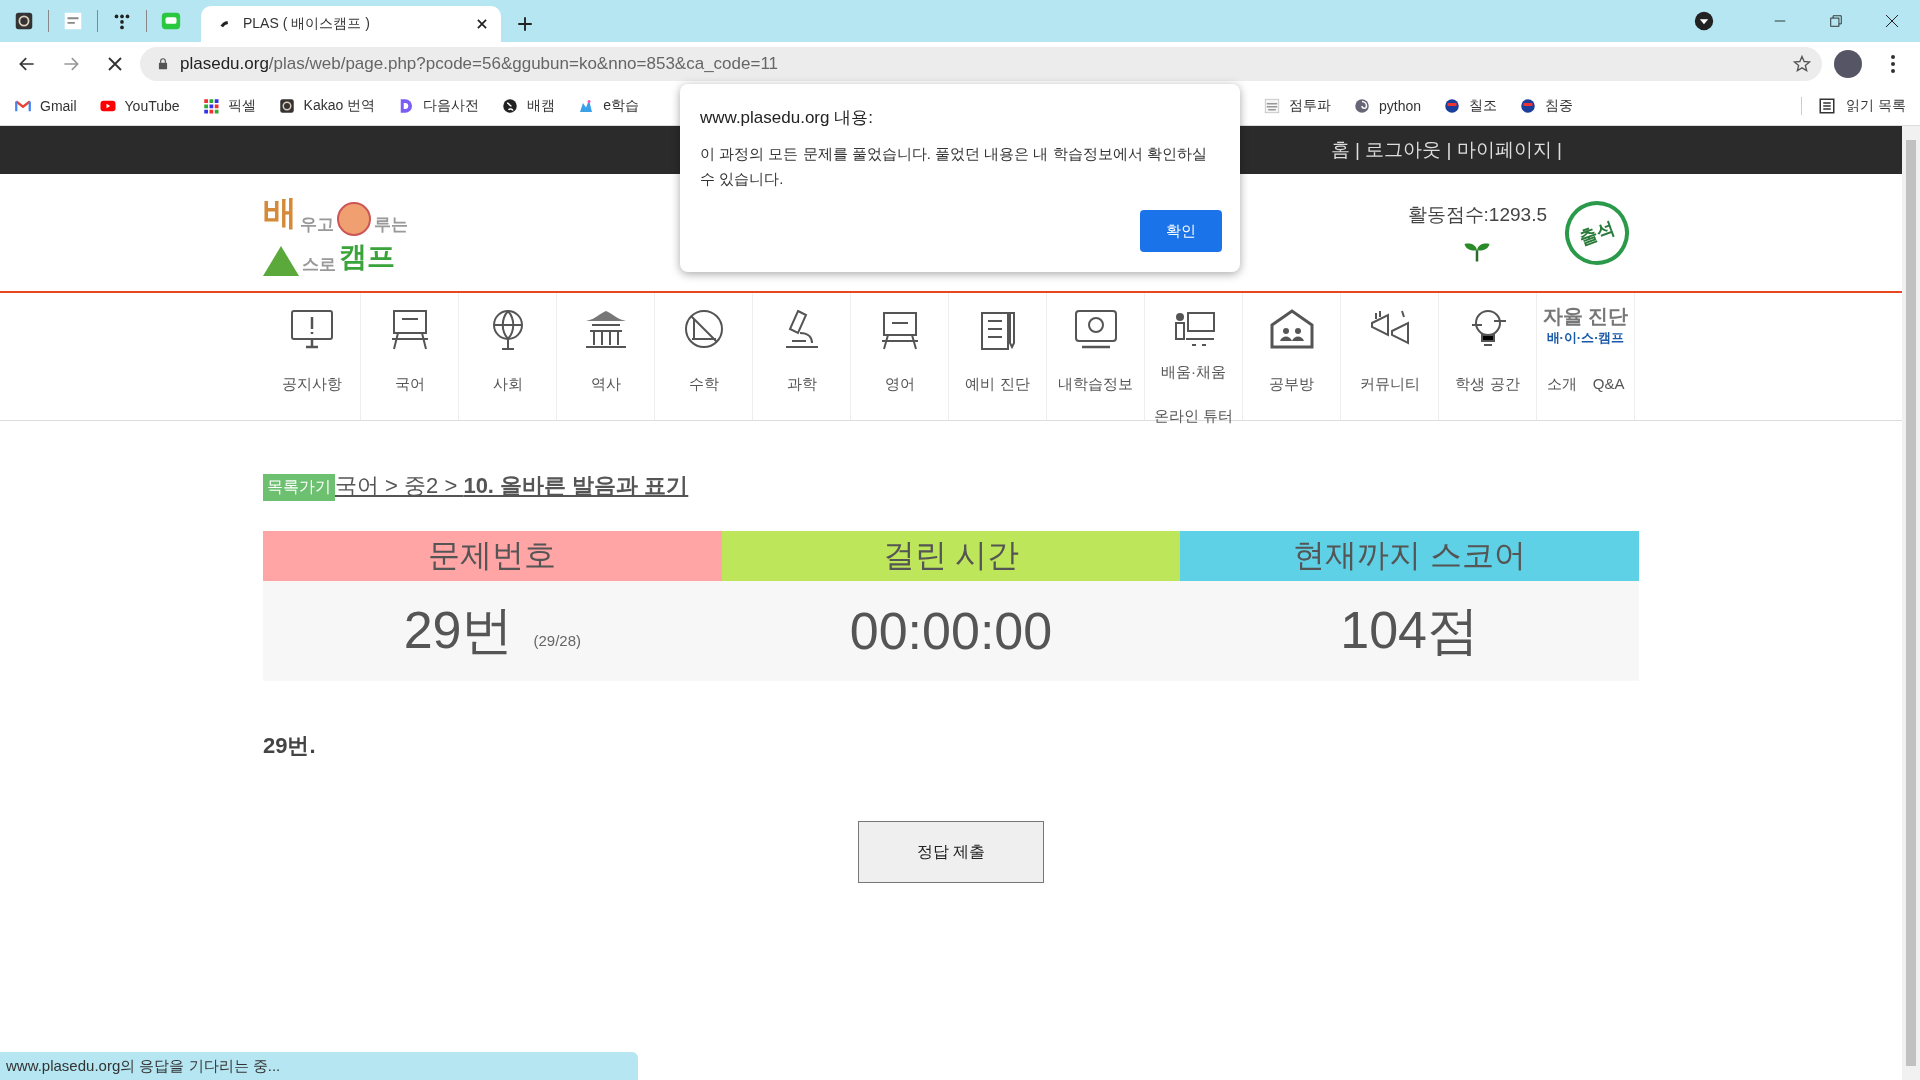 The height and width of the screenshot is (1080, 1920). What do you see at coordinates (512, 486) in the screenshot?
I see `breadcrumb-link: 국어 > 중2 > 10. 올바른 발음과 표기` at bounding box center [512, 486].